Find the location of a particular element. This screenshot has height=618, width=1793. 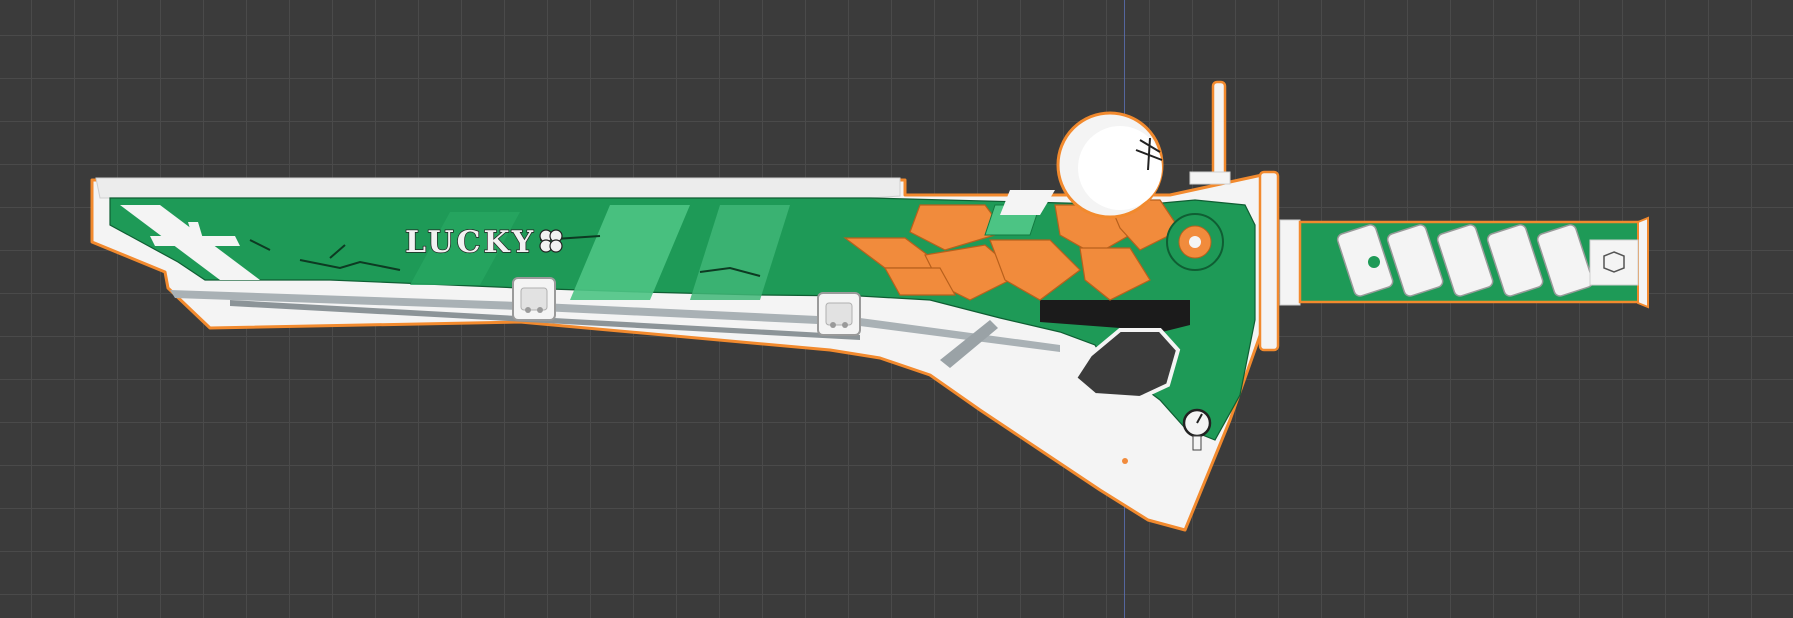

latch-clip-right is located at coordinates (839, 314).